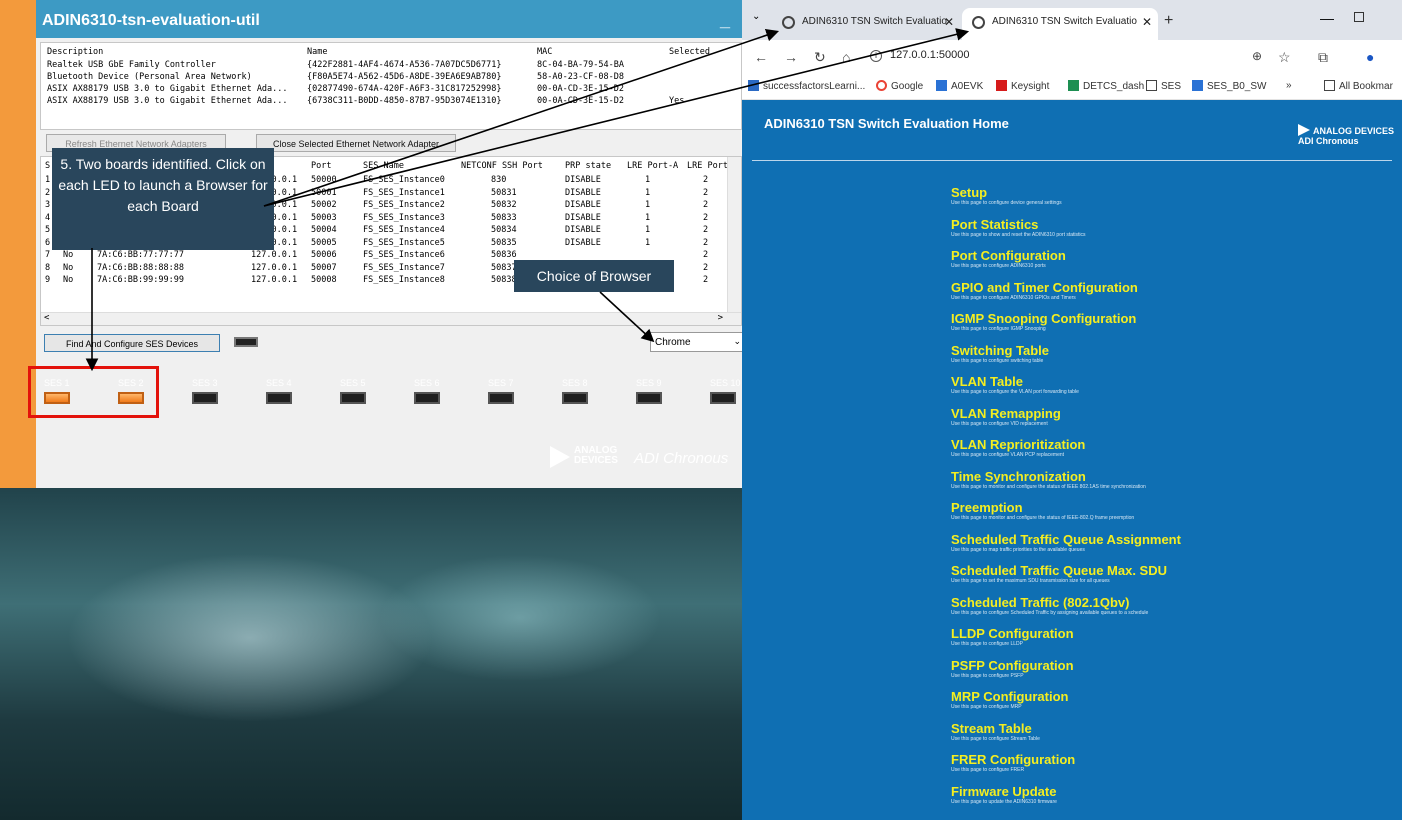 Image resolution: width=1402 pixels, height=820 pixels. Describe the element at coordinates (404, 217) in the screenshot. I see `table-cell: FS_SES_Instance3` at that location.